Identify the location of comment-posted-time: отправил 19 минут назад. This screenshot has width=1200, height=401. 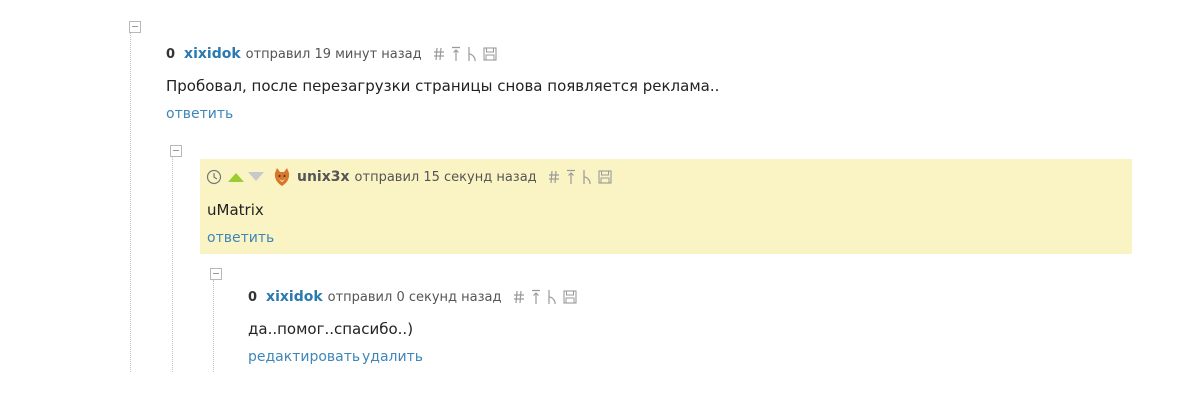
(333, 54).